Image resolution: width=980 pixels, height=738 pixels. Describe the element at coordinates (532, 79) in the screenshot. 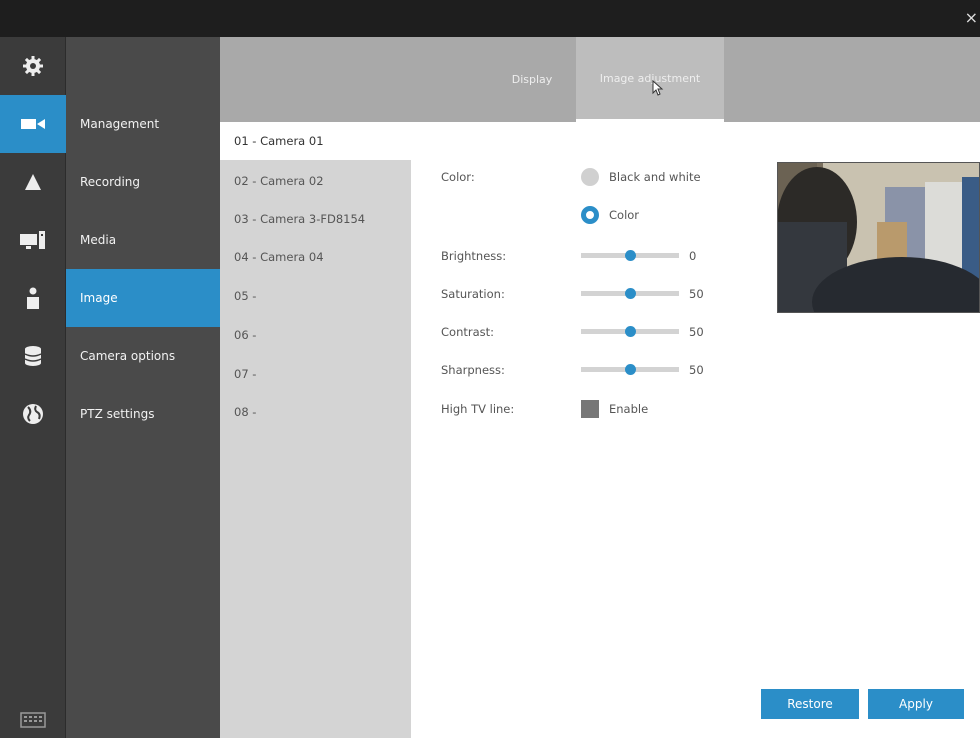

I see `tab-display: Display` at that location.